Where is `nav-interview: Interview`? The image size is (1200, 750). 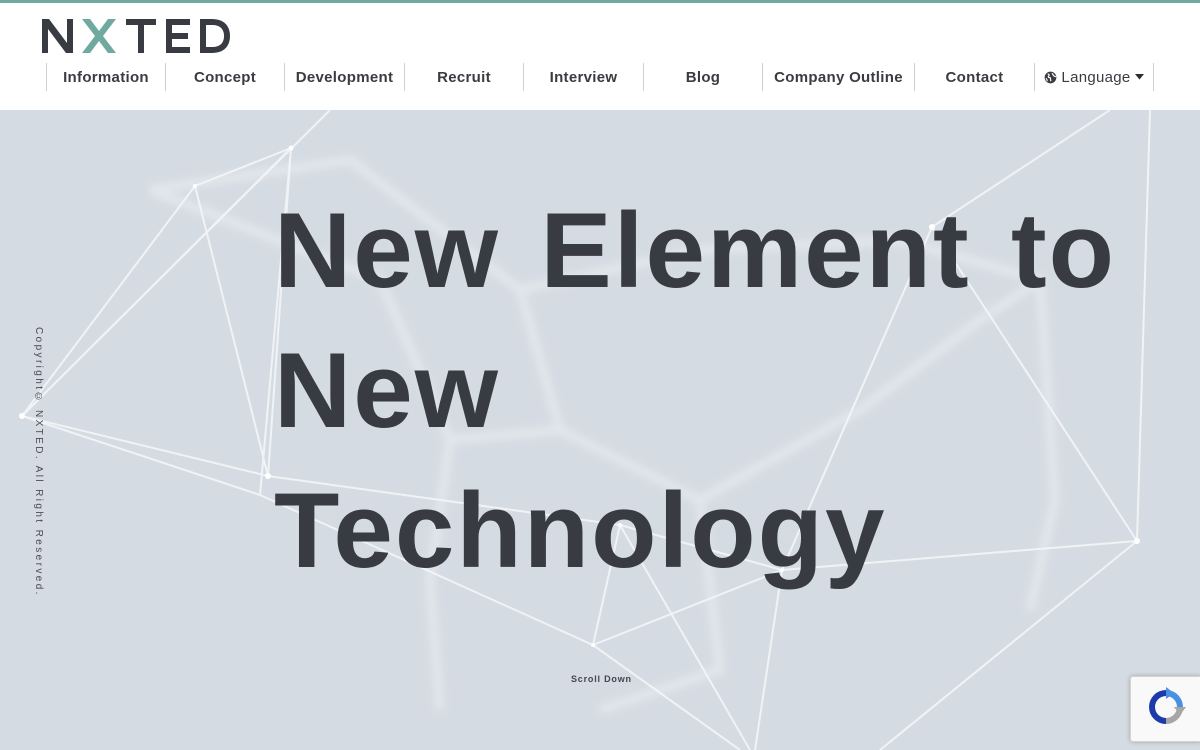 nav-interview: Interview is located at coordinates (583, 77).